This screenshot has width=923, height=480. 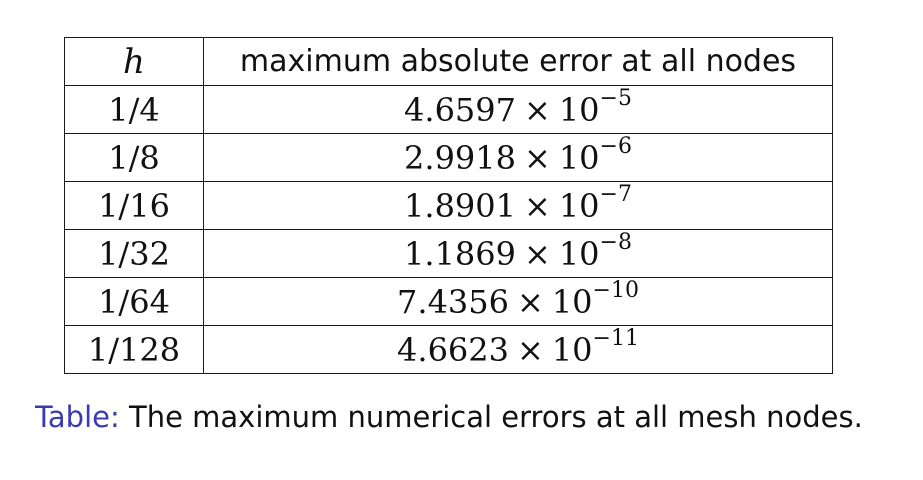 I want to click on error-mantissa: 7.4356, so click(x=453, y=301).